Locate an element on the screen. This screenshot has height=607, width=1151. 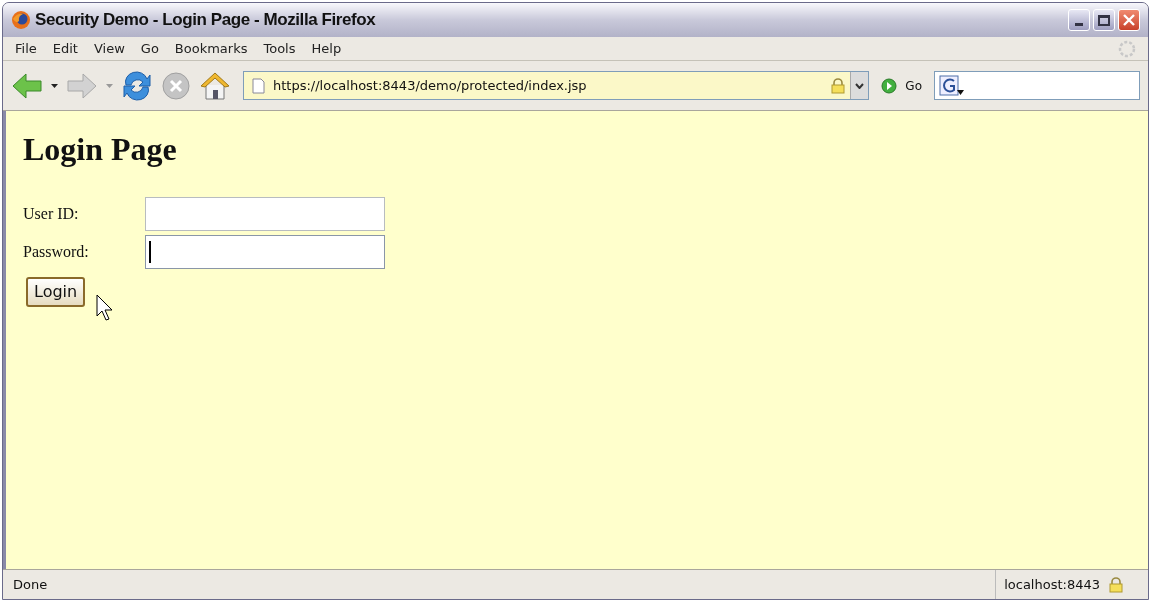
field-label: User ID: is located at coordinates (51, 214).